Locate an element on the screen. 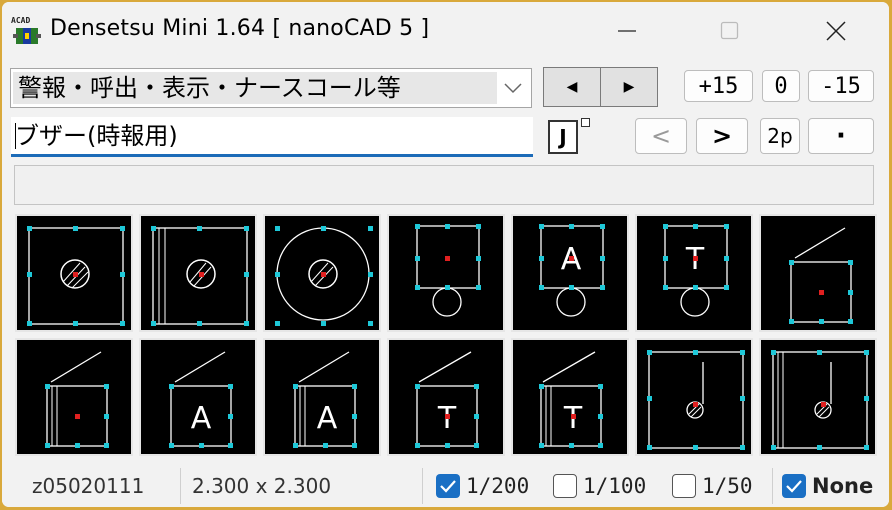 The width and height of the screenshot is (892, 510). j-button-corner-icon is located at coordinates (585, 122).